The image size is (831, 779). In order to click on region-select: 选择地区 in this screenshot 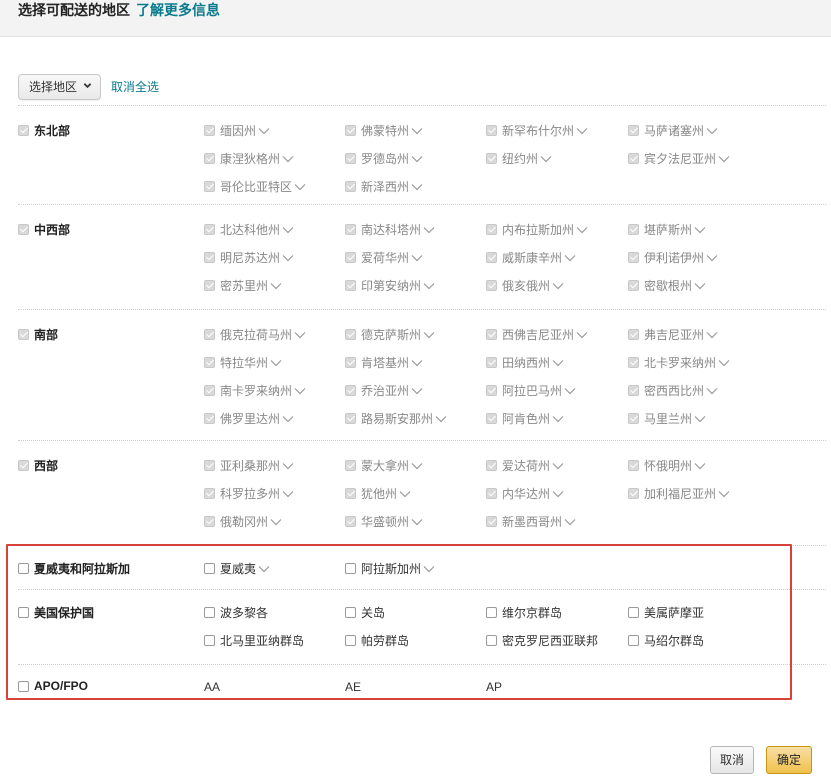, I will do `click(59, 87)`.